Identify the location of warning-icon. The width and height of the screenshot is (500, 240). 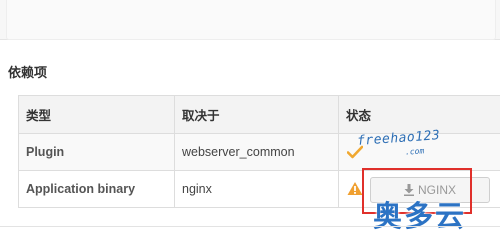
(355, 188).